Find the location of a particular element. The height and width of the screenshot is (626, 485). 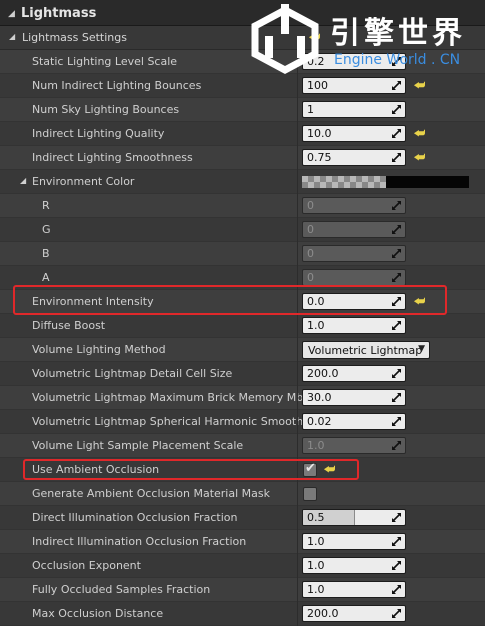

field-value: 0.5 is located at coordinates (316, 517).